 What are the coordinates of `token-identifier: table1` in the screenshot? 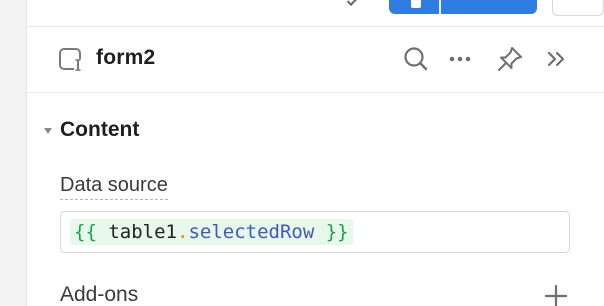 It's located at (142, 232).